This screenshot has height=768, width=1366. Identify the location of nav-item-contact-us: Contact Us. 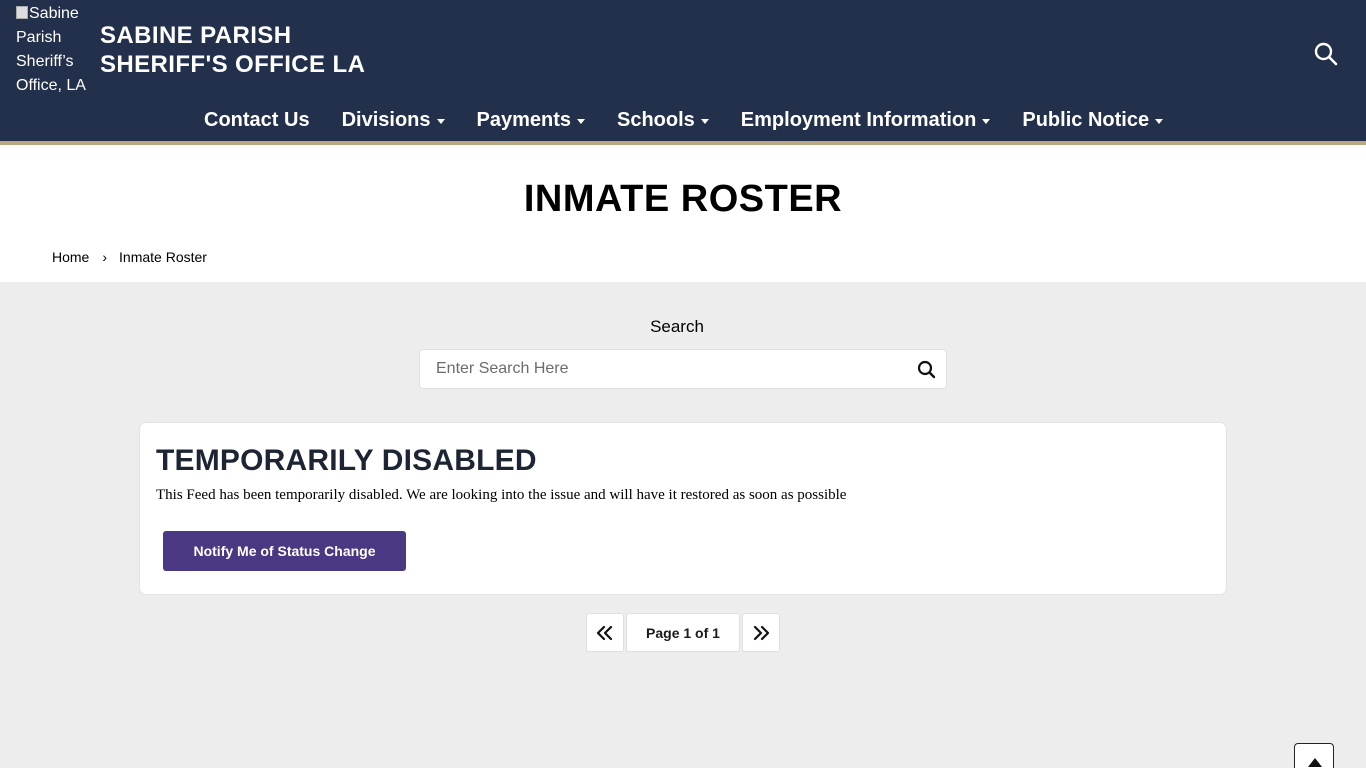
(257, 120).